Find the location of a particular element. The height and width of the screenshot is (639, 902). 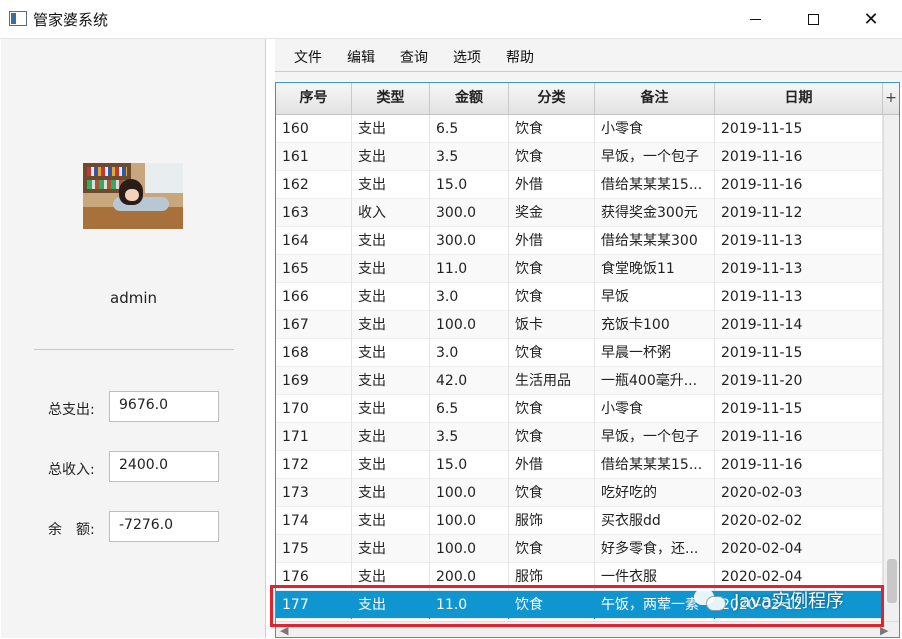

table-row: 162 支出 15.0 外借 借给某某某15... 2019-11-16 is located at coordinates (579, 185).